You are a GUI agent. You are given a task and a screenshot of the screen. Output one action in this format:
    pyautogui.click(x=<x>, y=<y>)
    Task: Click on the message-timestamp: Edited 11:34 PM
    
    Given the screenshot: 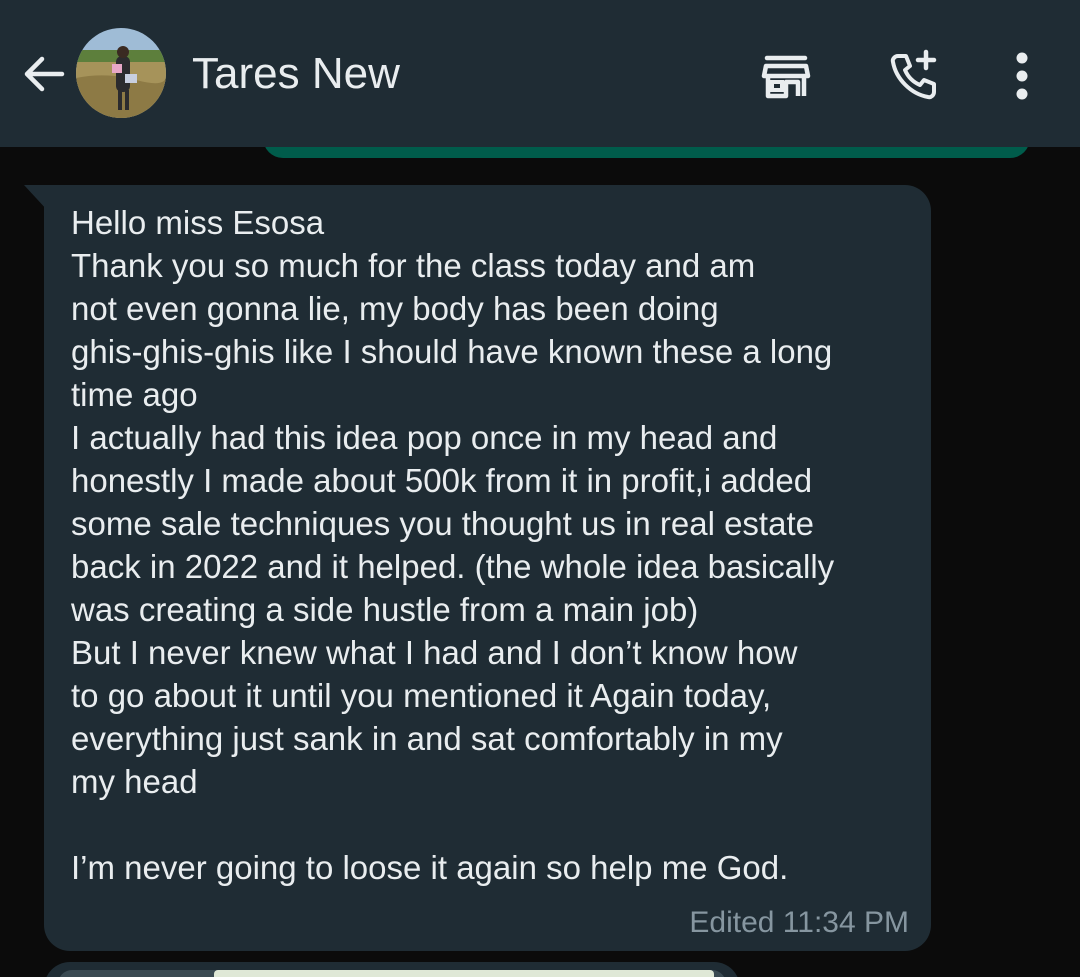 What is the action you would take?
    pyautogui.click(x=799, y=922)
    